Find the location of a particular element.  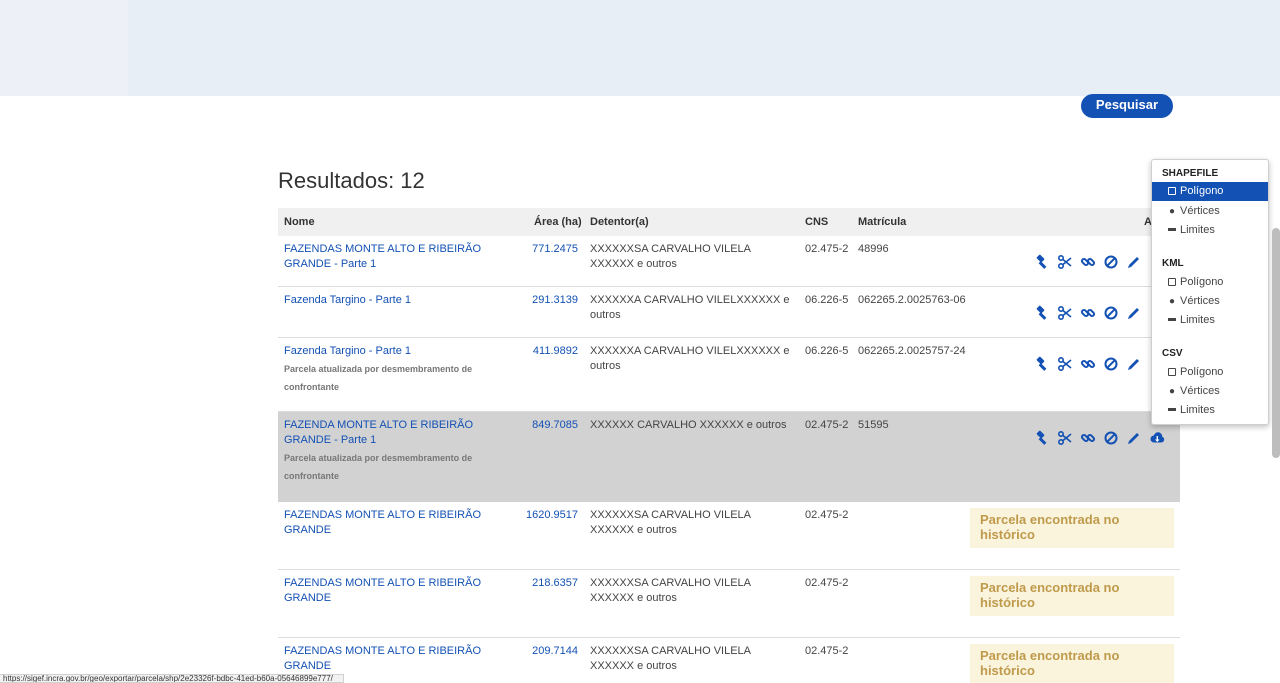

parcel-area: 1620.9517 is located at coordinates (544, 515).